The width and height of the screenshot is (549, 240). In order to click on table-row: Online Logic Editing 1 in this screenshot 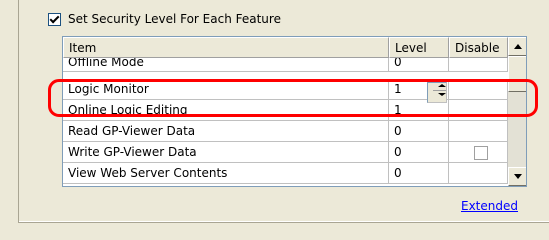, I will do `click(285, 110)`.